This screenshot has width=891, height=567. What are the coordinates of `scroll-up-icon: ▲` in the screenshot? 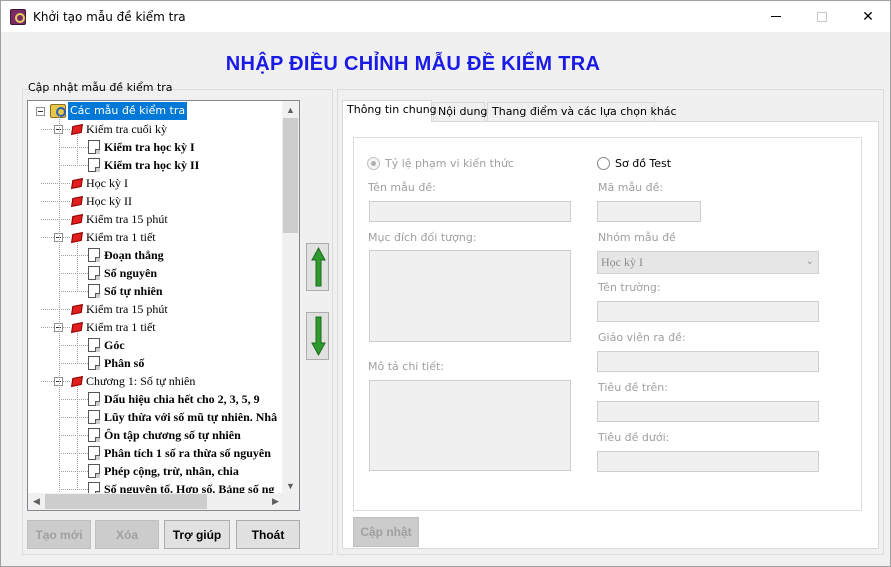 It's located at (290, 109).